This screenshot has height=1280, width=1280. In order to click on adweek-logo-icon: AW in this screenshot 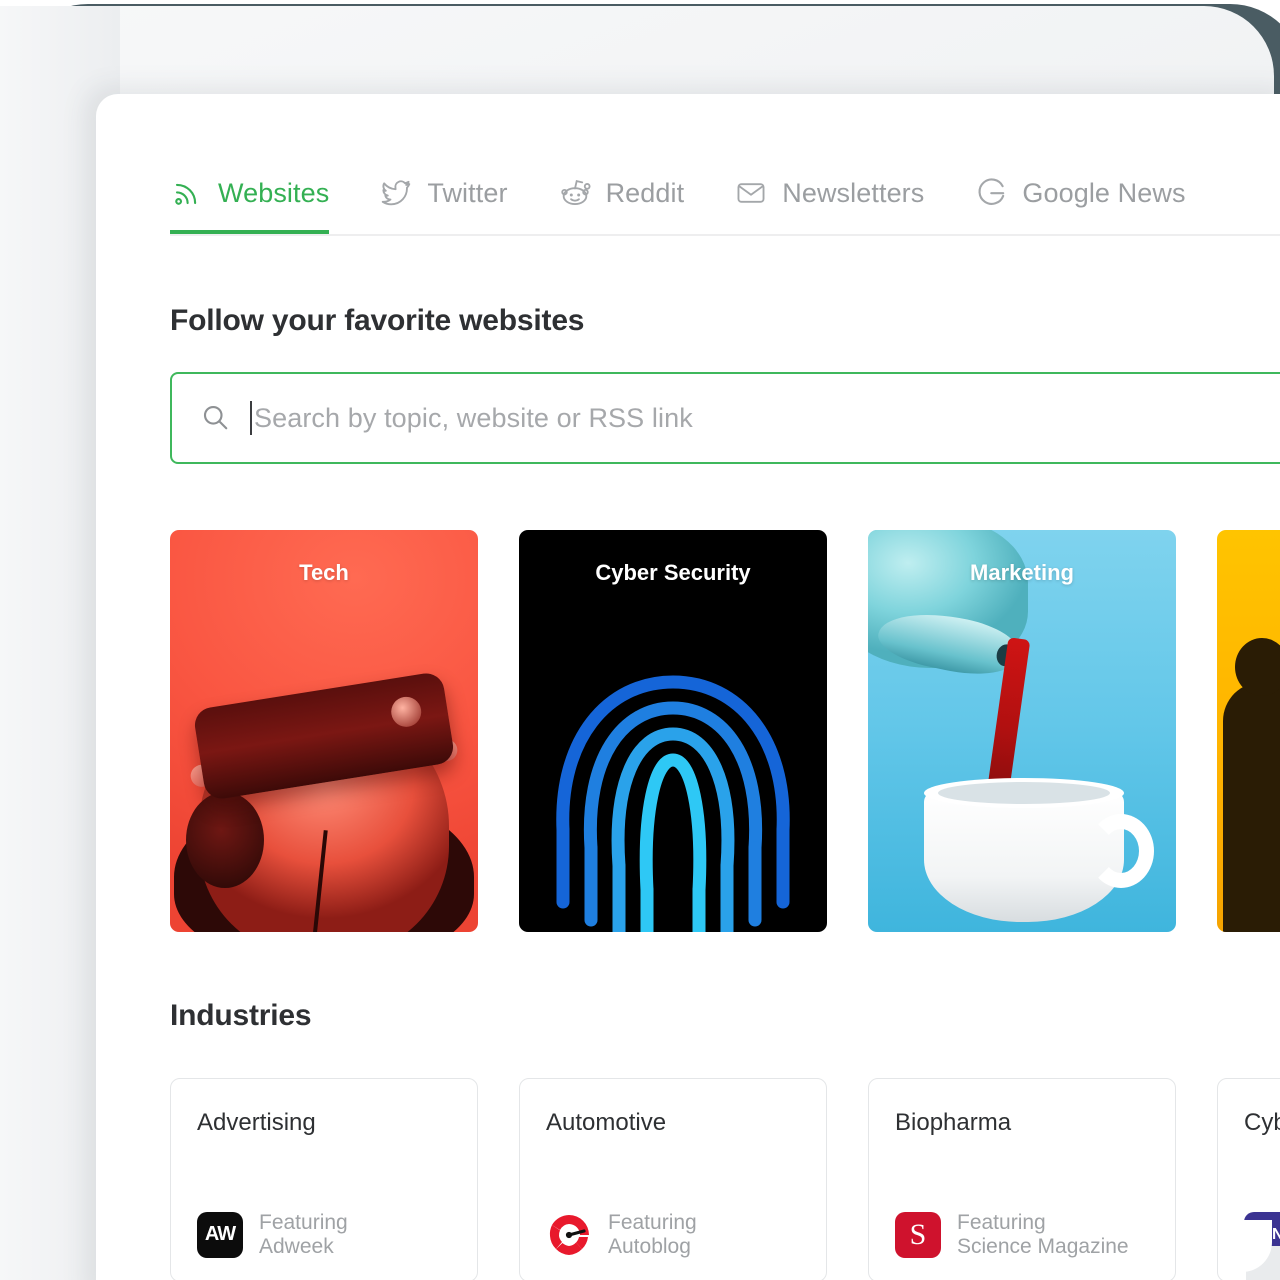, I will do `click(220, 1234)`.